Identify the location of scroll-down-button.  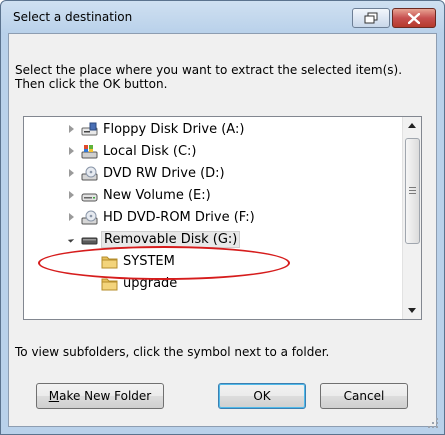
(412, 310).